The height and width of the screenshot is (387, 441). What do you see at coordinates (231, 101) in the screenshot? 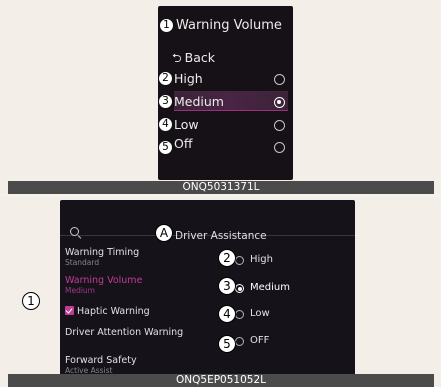
I see `option-medium: Medium` at bounding box center [231, 101].